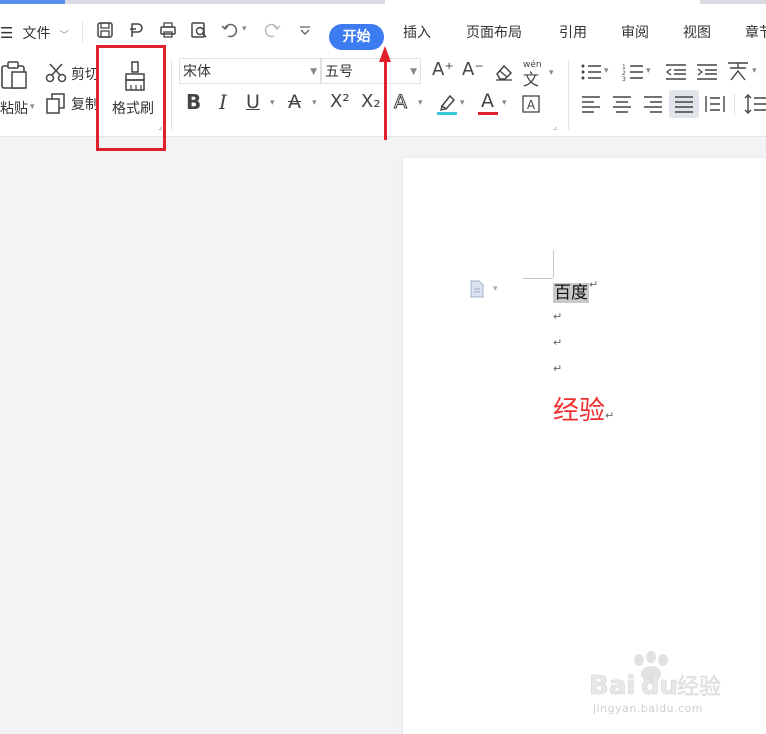 The height and width of the screenshot is (734, 766). I want to click on highlight-button: ▾, so click(454, 104).